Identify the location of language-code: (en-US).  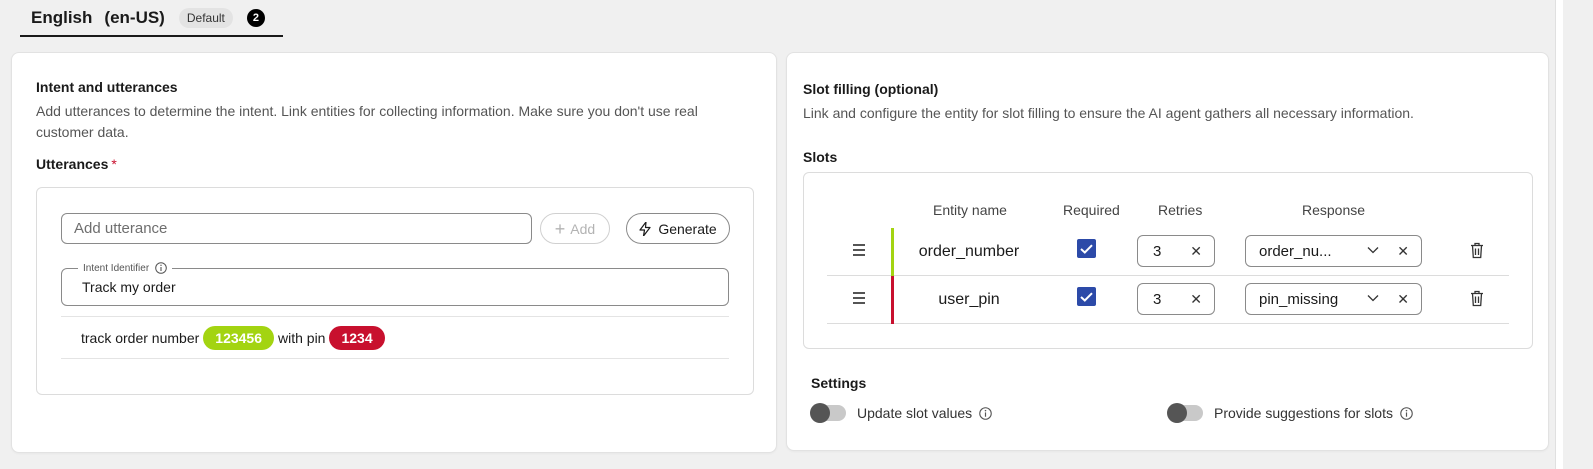
(134, 17).